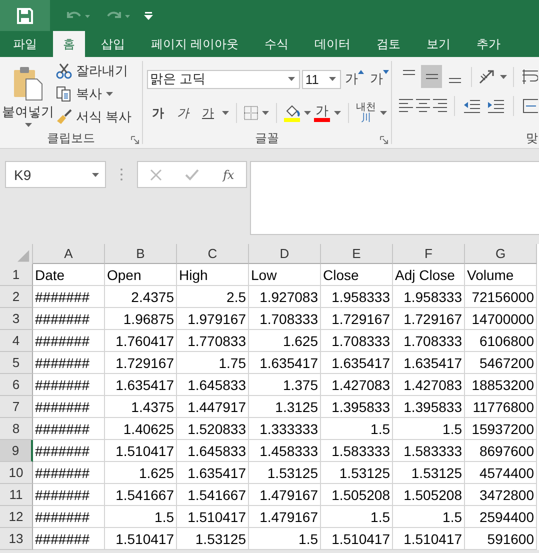 This screenshot has height=553, width=539. Describe the element at coordinates (501, 407) in the screenshot. I see `table-cell: 11776800` at that location.